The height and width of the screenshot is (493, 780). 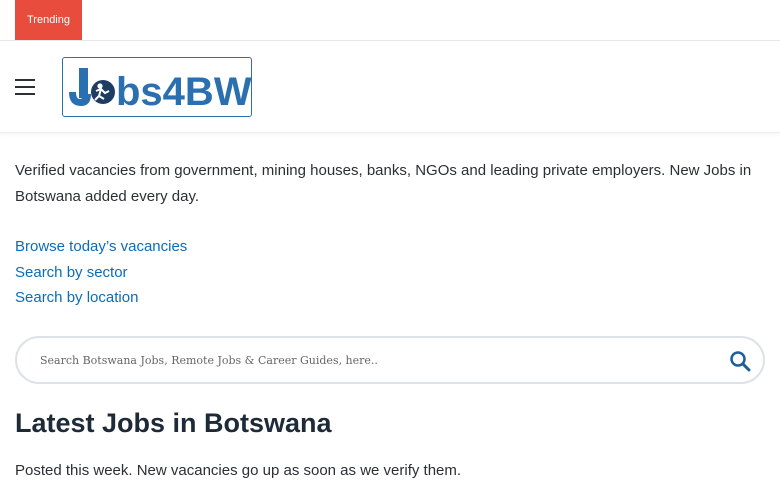 What do you see at coordinates (48, 20) in the screenshot?
I see `trending-button: Trending` at bounding box center [48, 20].